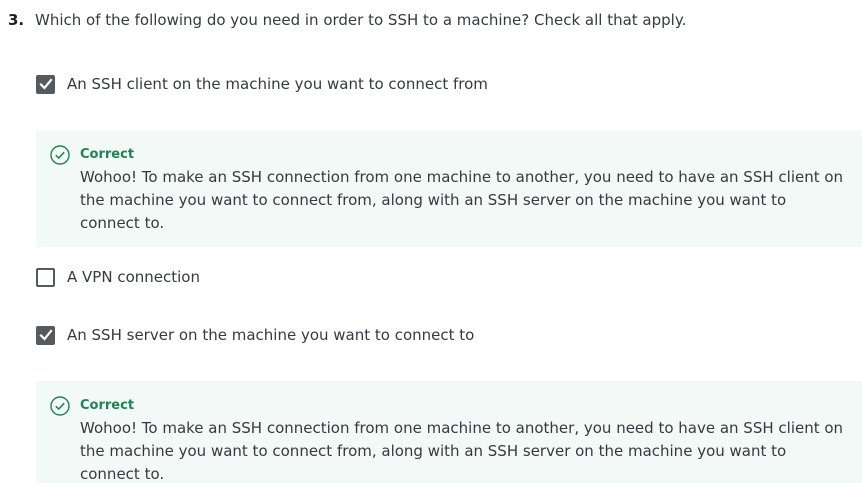 This screenshot has width=862, height=486. I want to click on option-label: A VPN connection, so click(133, 277).